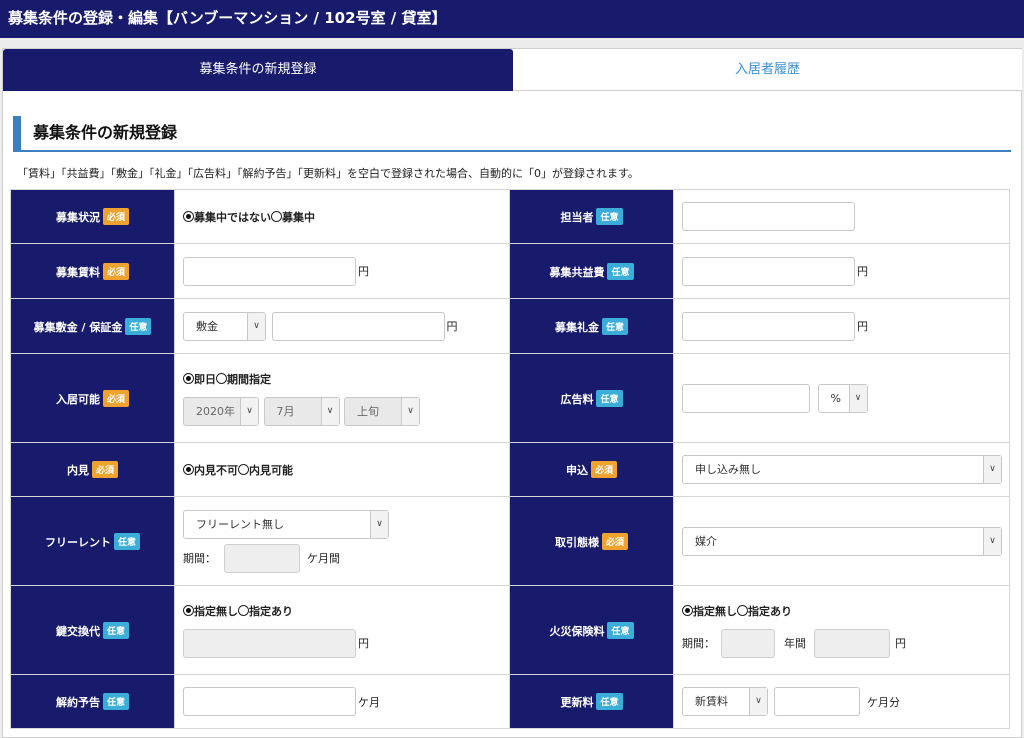  Describe the element at coordinates (199, 558) in the screenshot. I see `freerent-period-label: 期間：` at that location.